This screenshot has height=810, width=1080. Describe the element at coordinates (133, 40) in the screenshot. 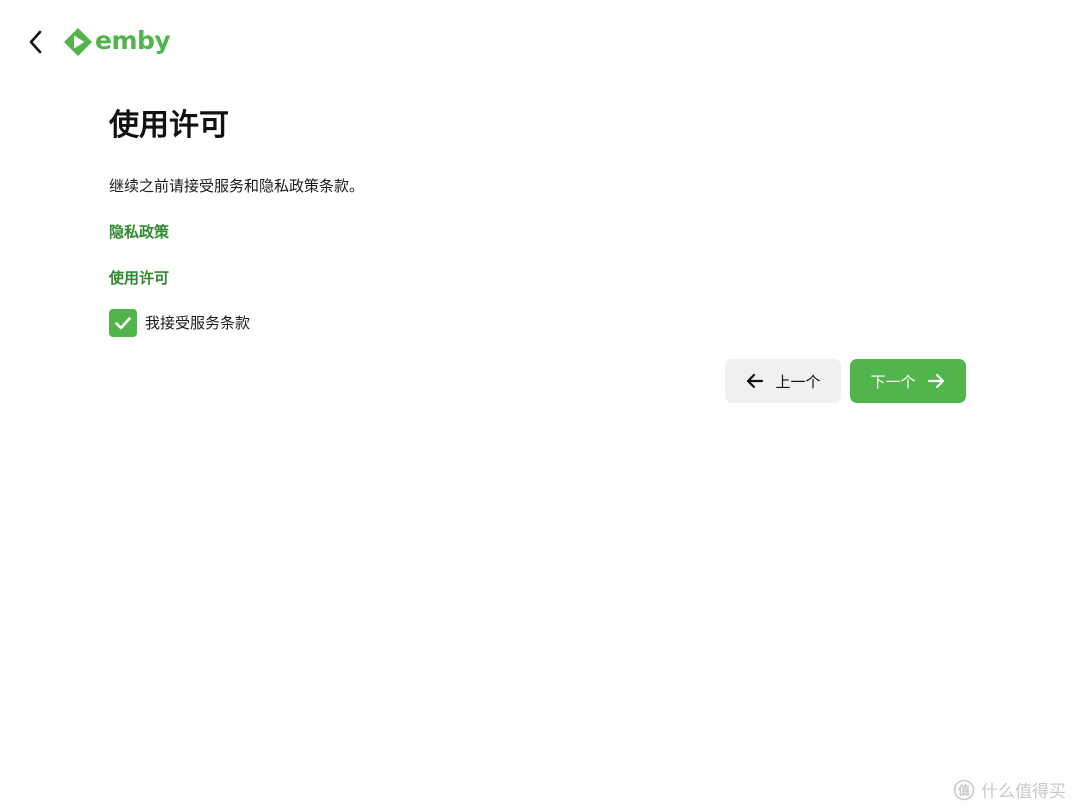

I see `logo-text: emby` at that location.